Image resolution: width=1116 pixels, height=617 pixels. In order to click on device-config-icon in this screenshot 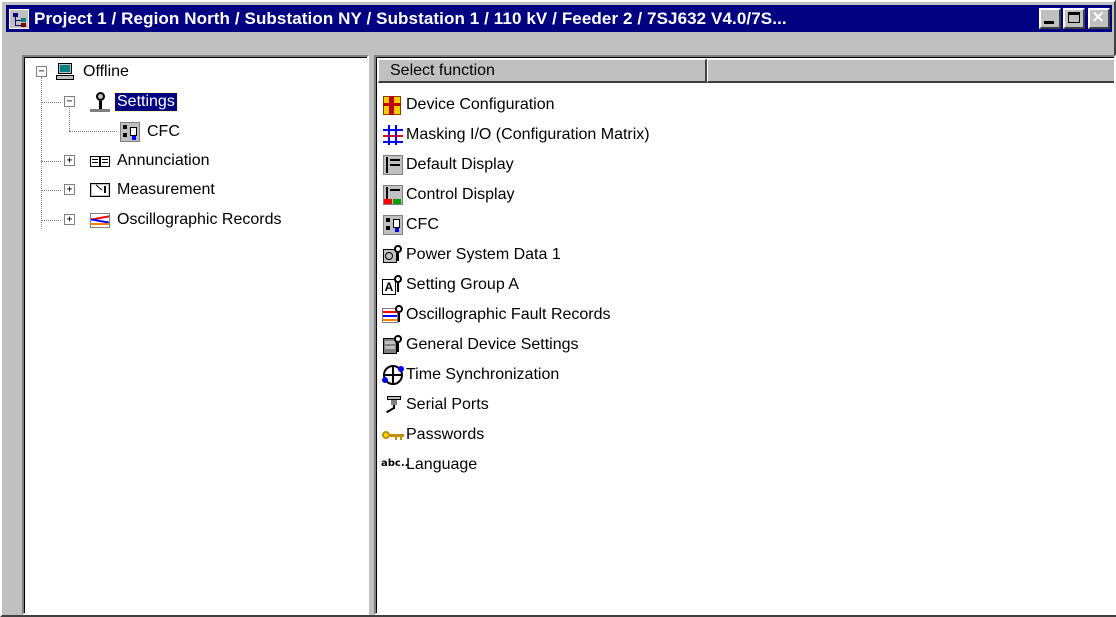, I will do `click(393, 105)`.